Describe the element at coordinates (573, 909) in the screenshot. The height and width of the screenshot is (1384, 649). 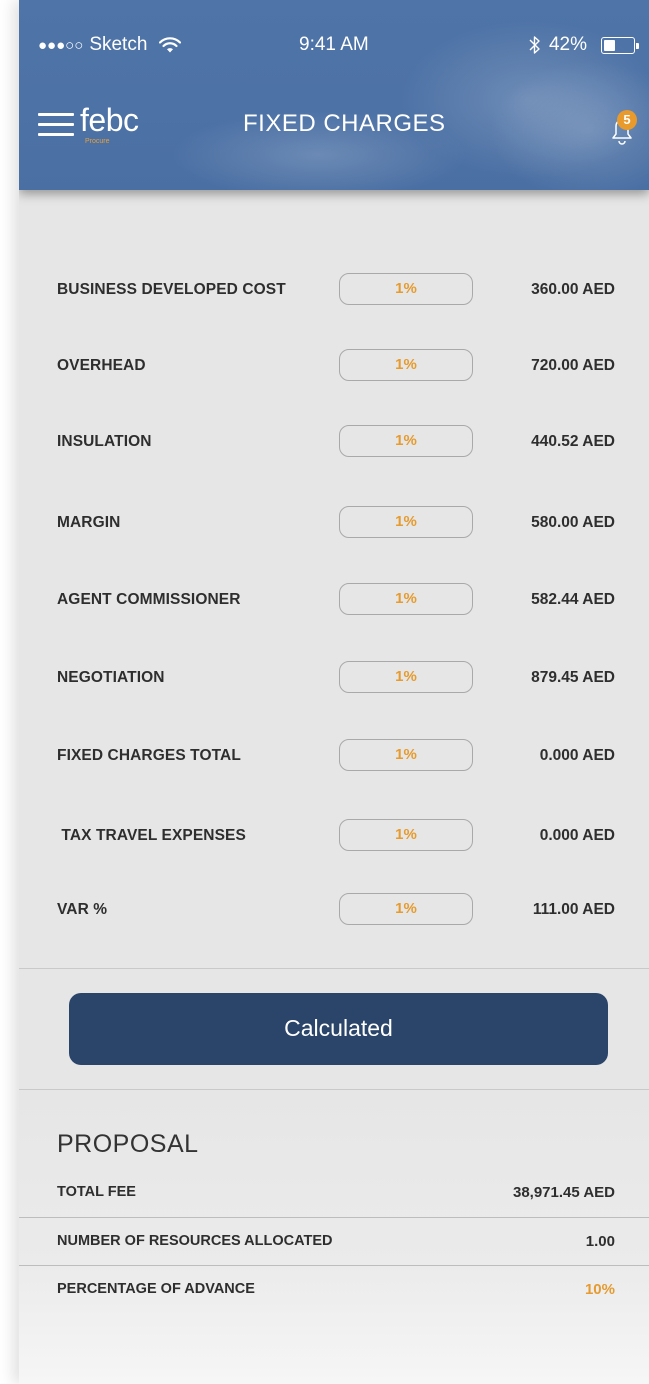
I see `charge-amount: 111.00 AED` at that location.